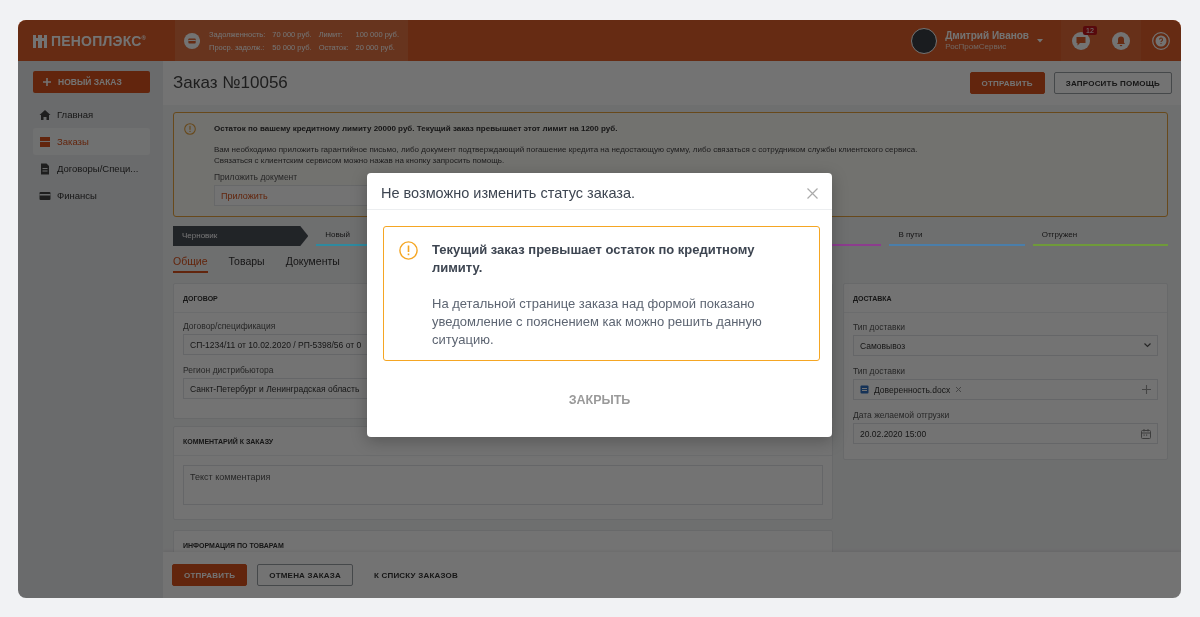  I want to click on date-field: 20.02.2020 15:00, so click(1005, 433).